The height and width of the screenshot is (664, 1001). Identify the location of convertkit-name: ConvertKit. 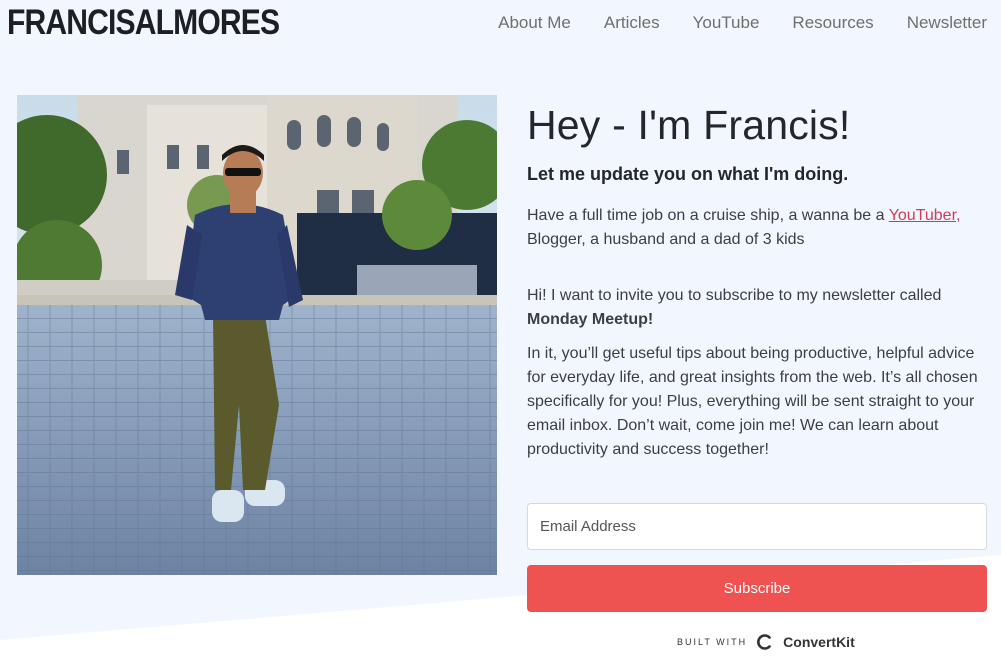
(819, 642).